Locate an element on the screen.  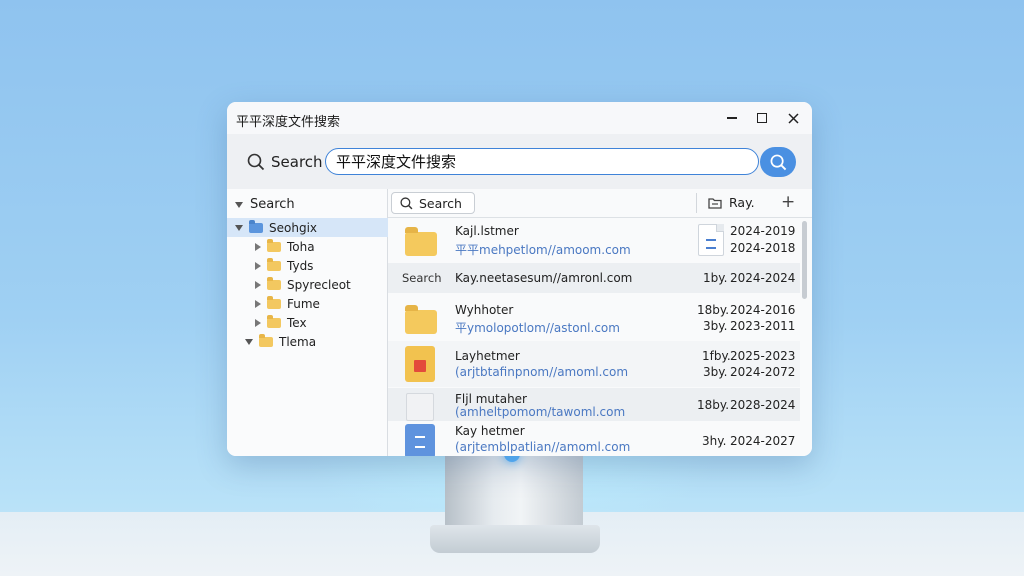
file-size: 3hy. is located at coordinates (714, 441).